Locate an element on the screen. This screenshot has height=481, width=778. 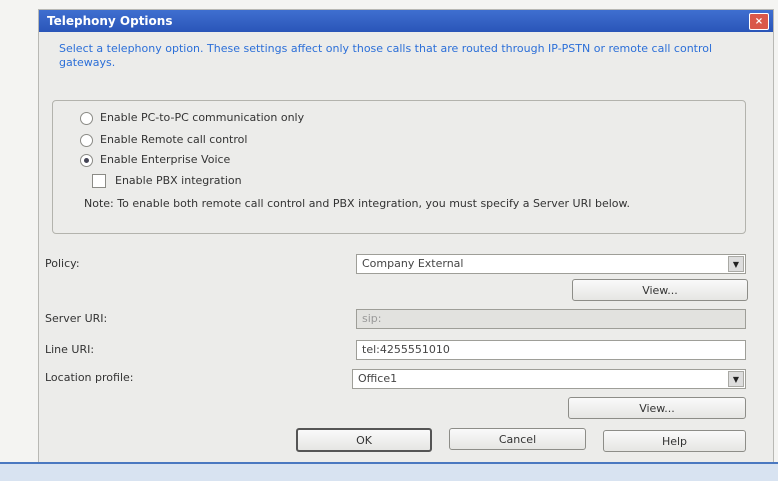
pbx-integration-option: Enable PBX integration is located at coordinates (167, 181).